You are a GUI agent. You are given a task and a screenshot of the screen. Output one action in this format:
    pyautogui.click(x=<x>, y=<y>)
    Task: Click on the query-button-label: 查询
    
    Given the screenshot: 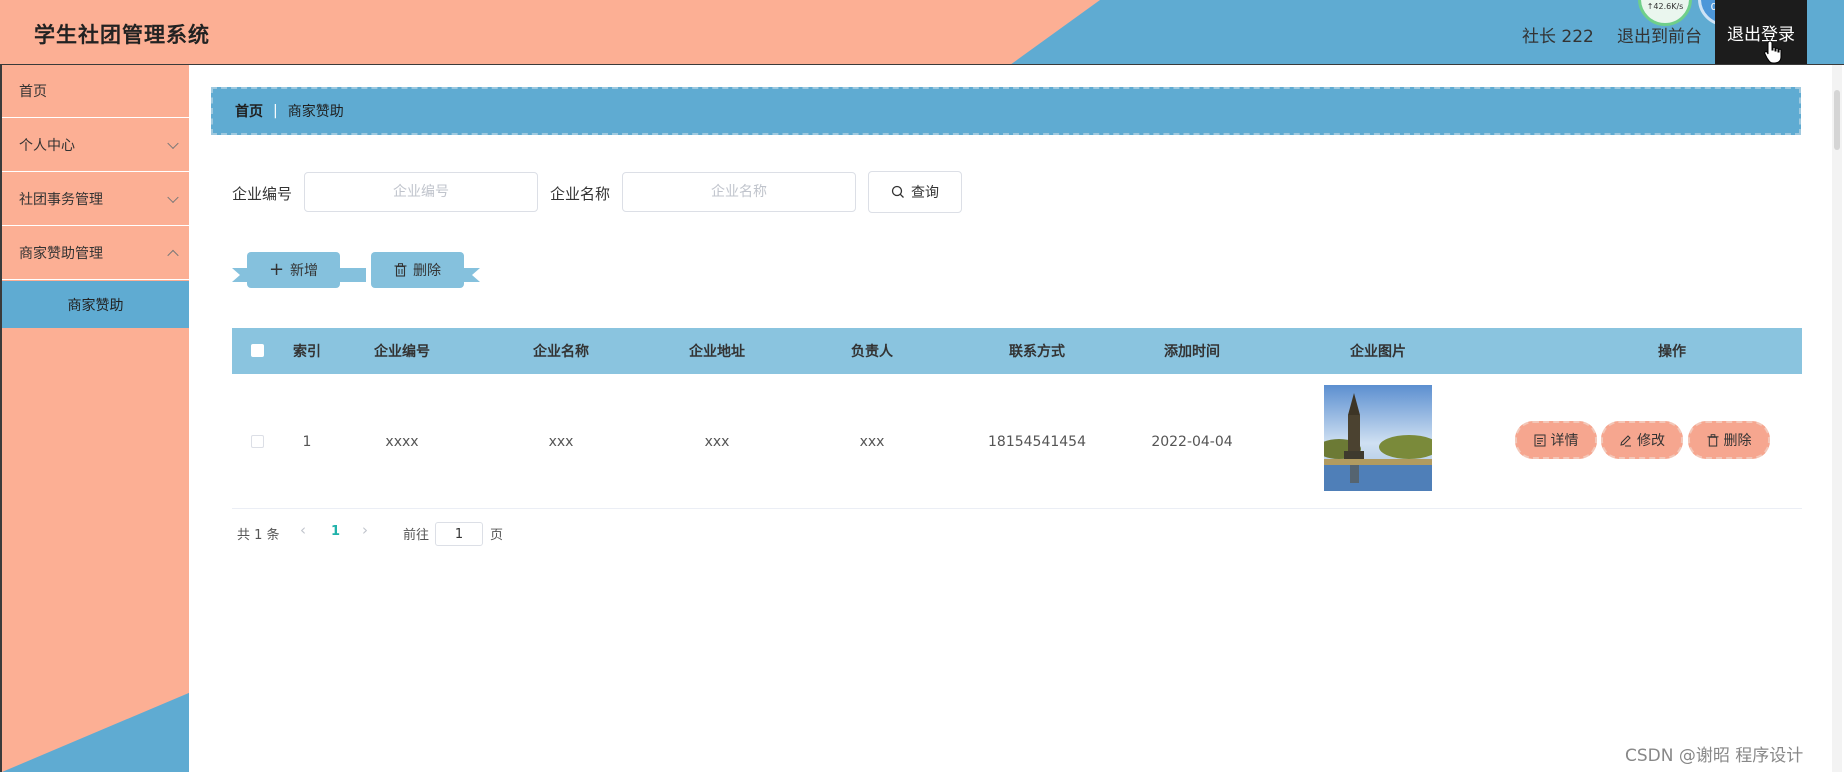 What is the action you would take?
    pyautogui.click(x=925, y=193)
    